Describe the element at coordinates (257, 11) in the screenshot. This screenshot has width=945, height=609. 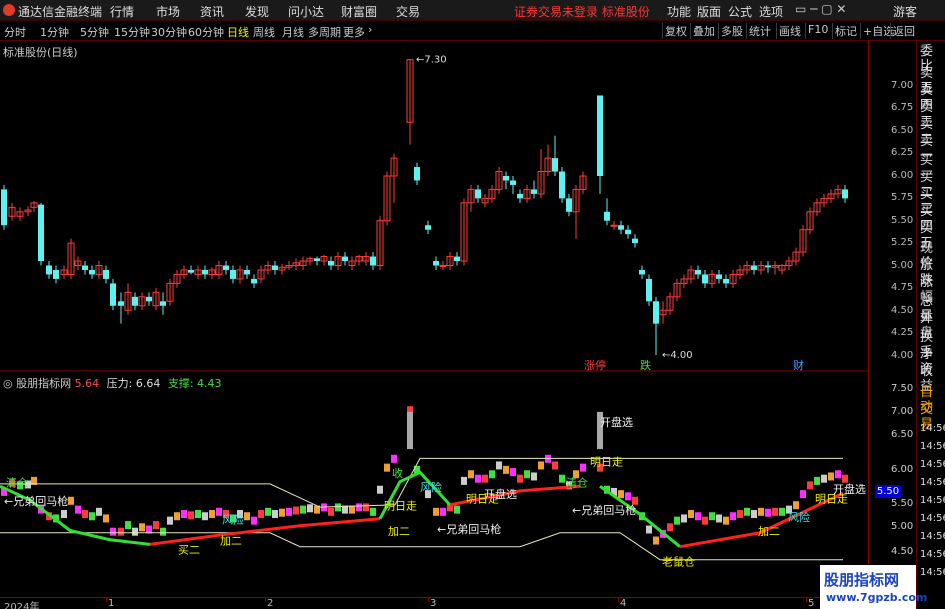
I see `menu-discover: 发现` at that location.